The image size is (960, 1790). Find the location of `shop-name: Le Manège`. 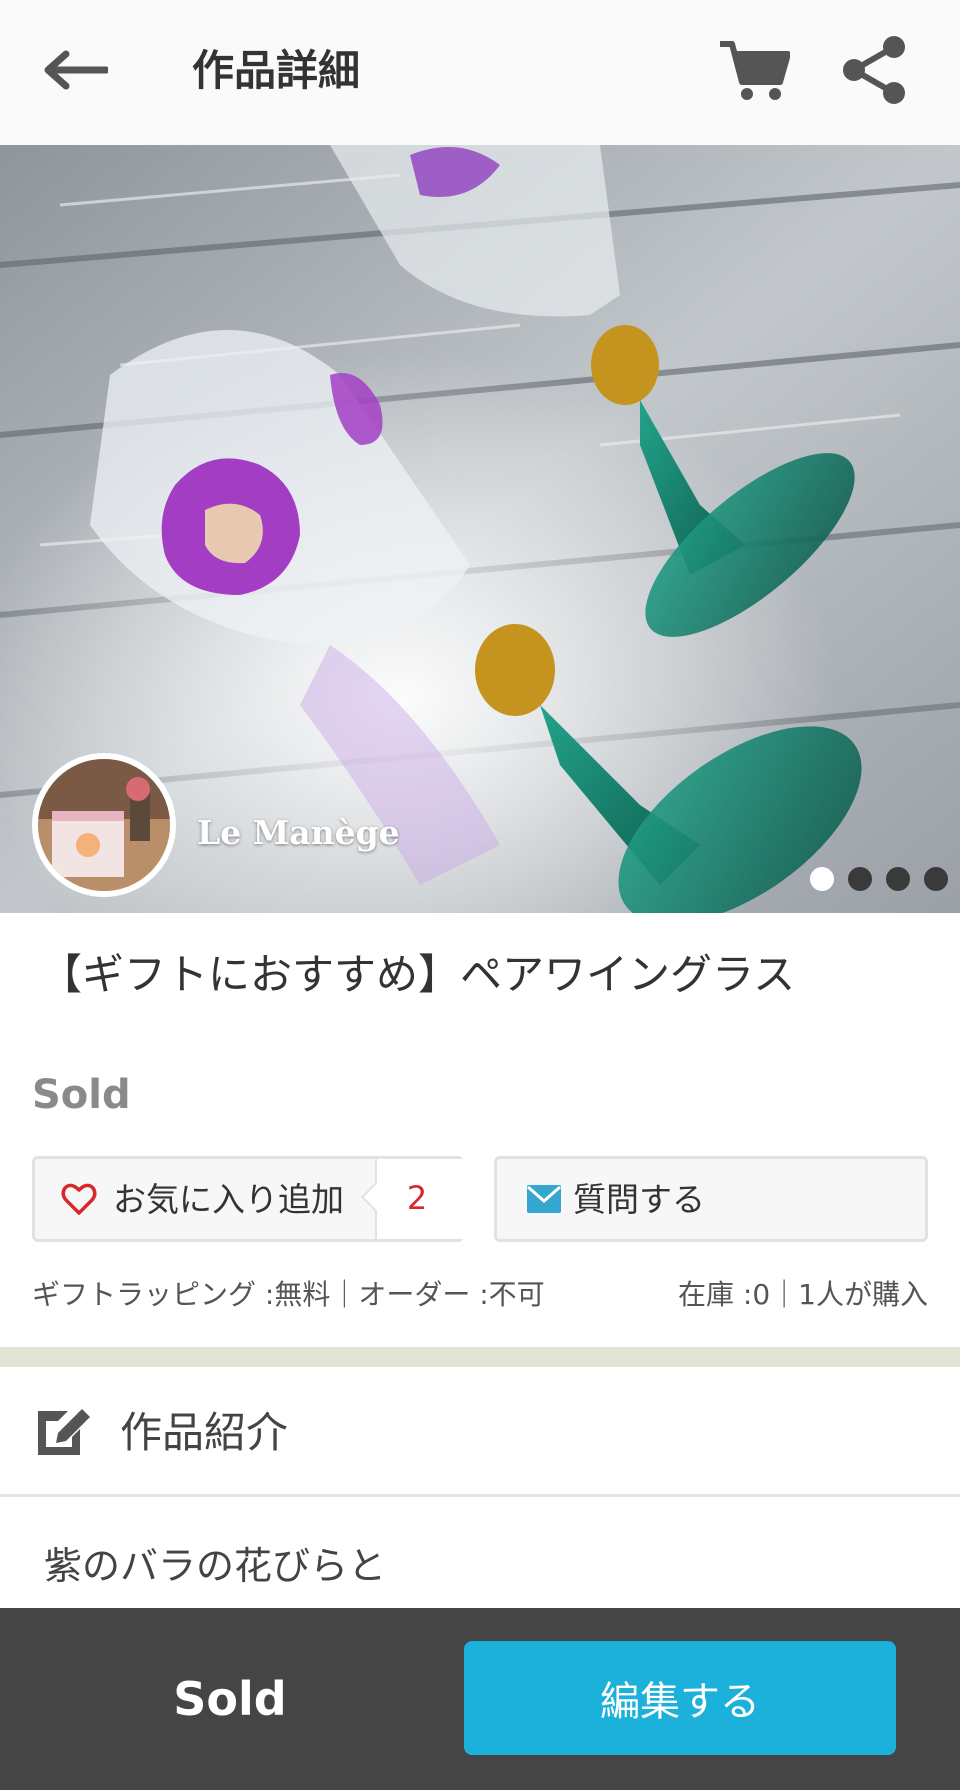

shop-name: Le Manège is located at coordinates (298, 832).